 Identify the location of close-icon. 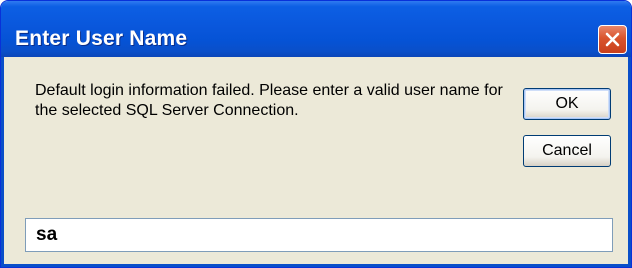
(612, 39).